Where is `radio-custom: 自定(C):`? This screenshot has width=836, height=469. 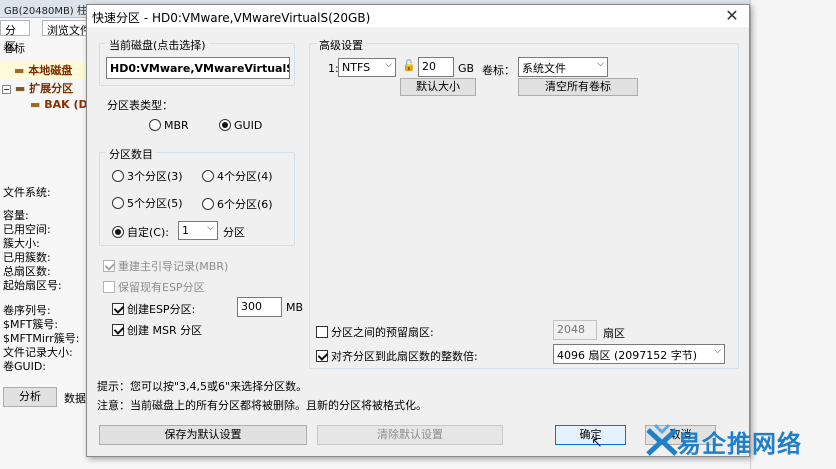 radio-custom: 自定(C): is located at coordinates (140, 232).